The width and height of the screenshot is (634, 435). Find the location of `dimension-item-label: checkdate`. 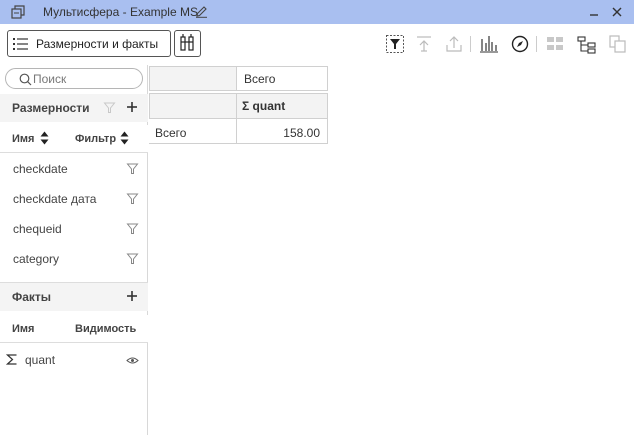

dimension-item-label: checkdate is located at coordinates (40, 169).